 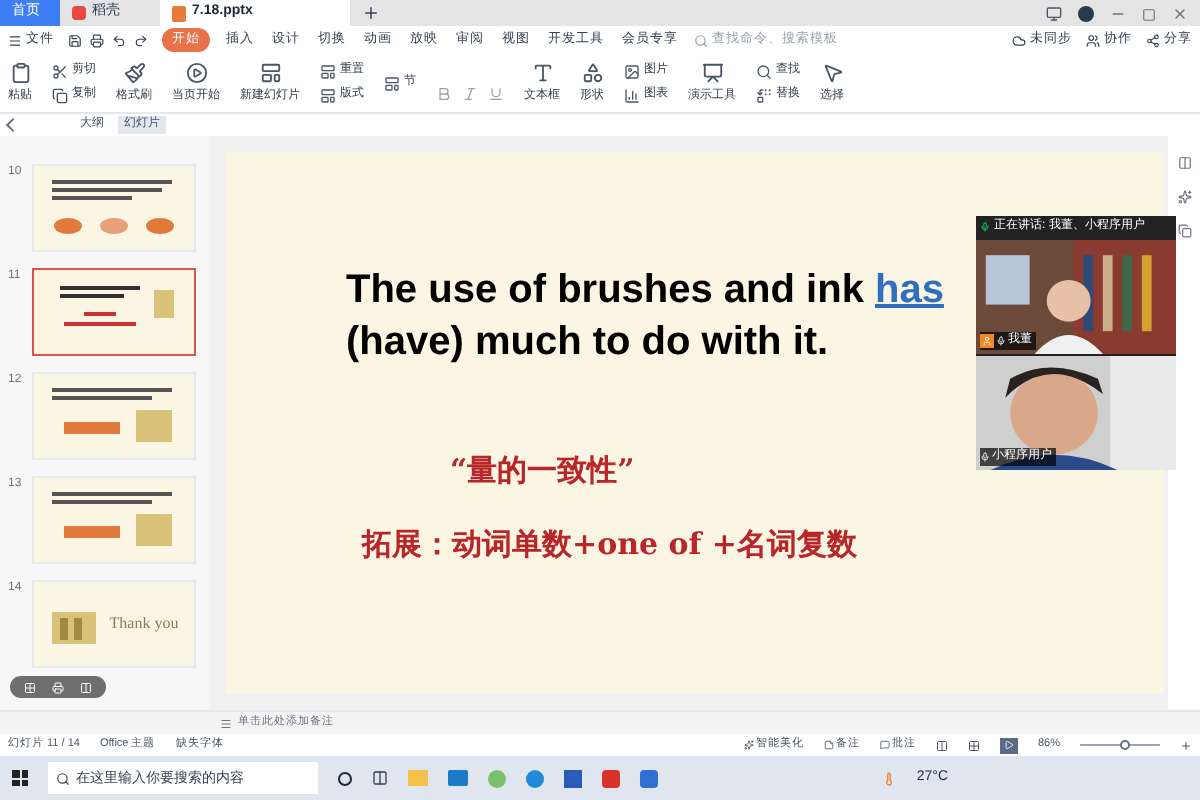 I want to click on slide-extension: 拓展：动词单数+one of +名词复数, so click(x=609, y=544).